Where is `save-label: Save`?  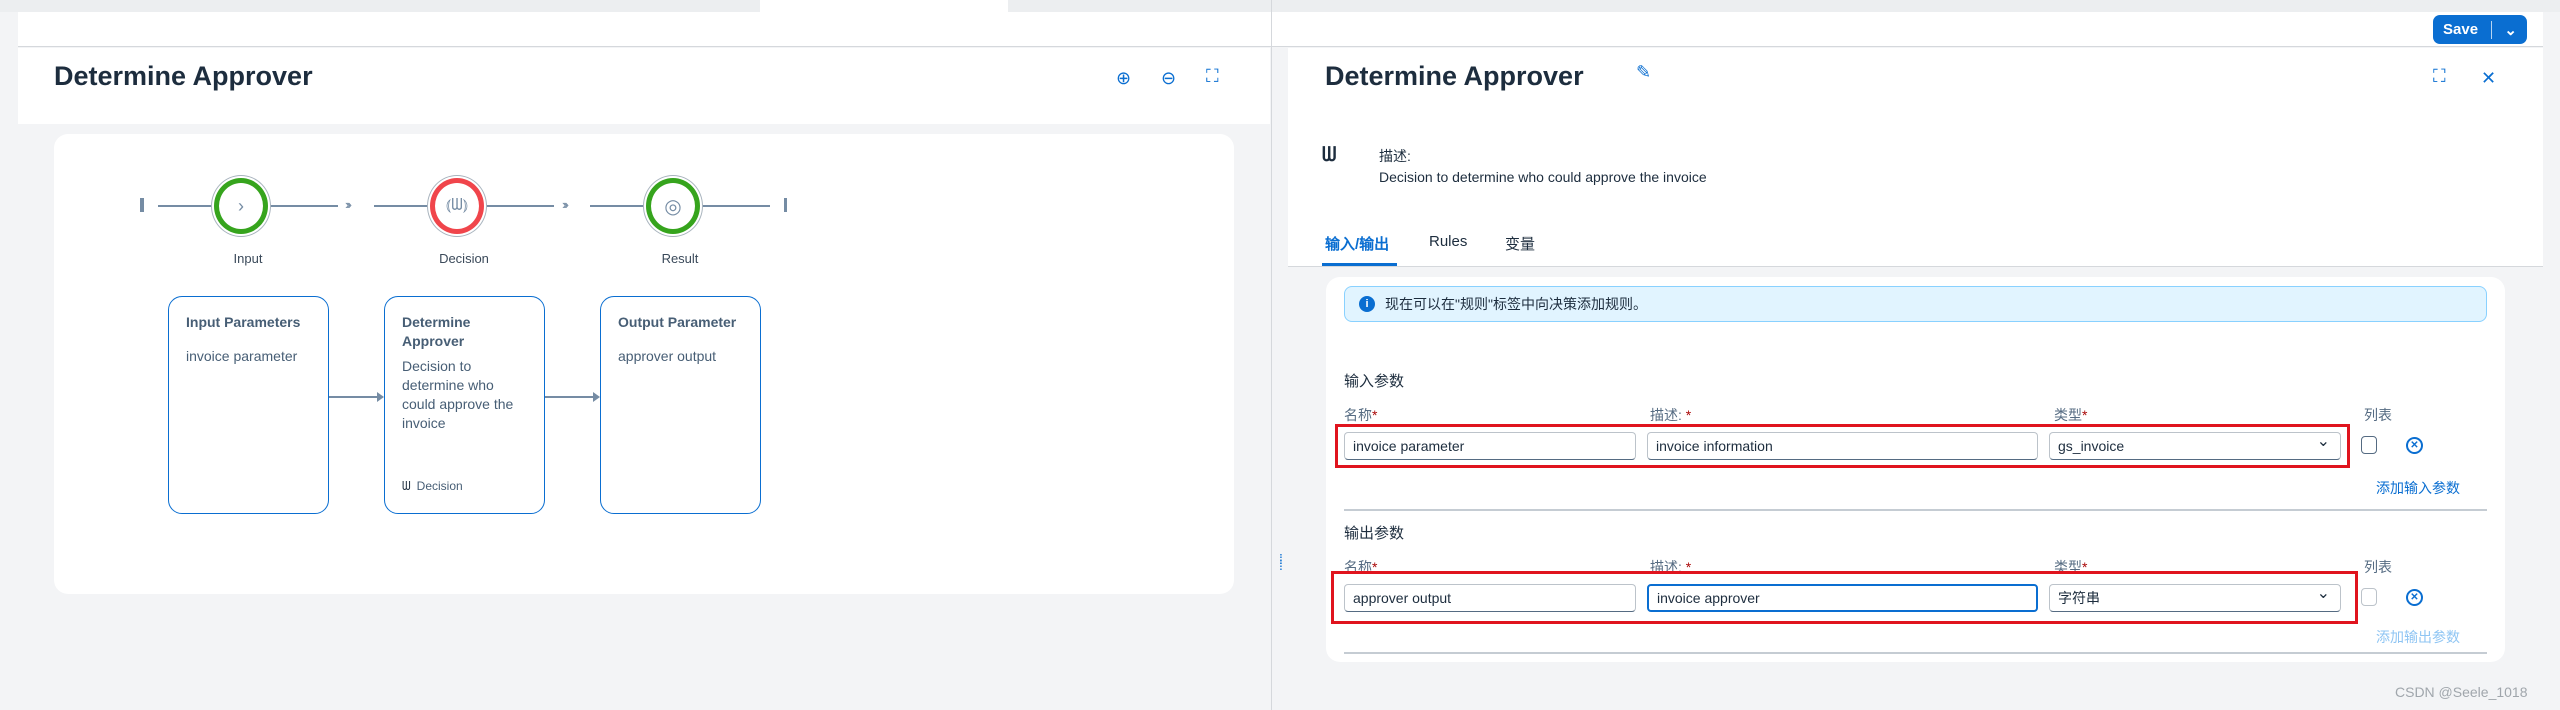 save-label: Save is located at coordinates (2461, 29).